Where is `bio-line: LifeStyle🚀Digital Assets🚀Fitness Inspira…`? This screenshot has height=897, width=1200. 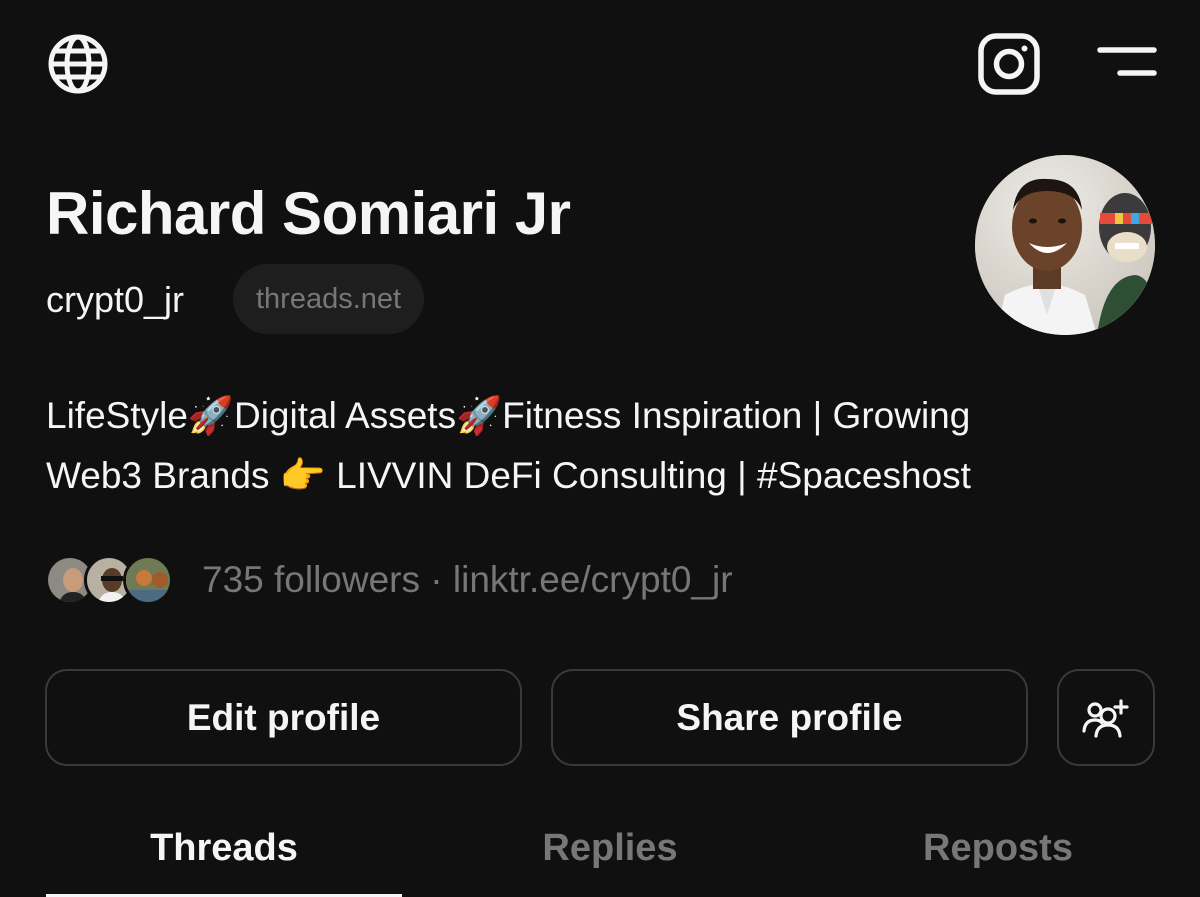
bio-line: LifeStyle🚀Digital Assets🚀Fitness Inspira… is located at coordinates (508, 415).